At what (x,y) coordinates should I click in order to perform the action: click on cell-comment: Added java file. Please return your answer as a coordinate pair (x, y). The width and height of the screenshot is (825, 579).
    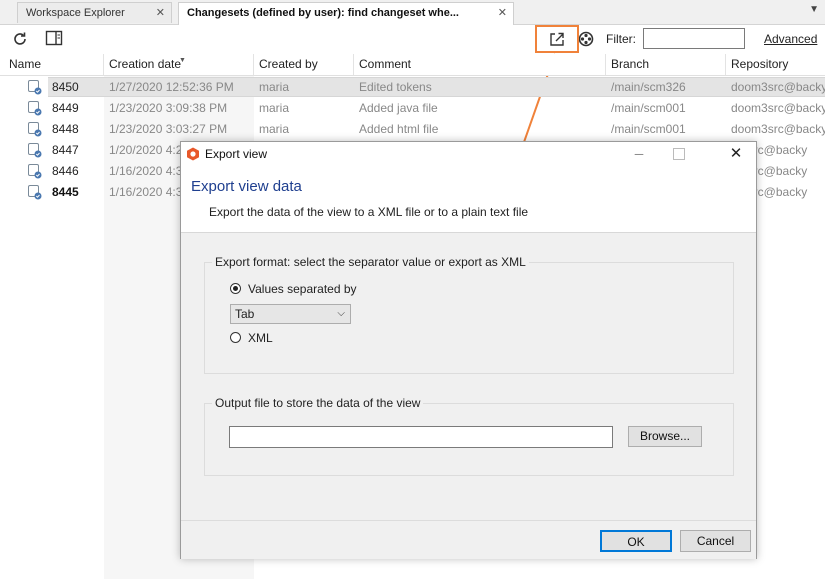
    Looking at the image, I should click on (398, 108).